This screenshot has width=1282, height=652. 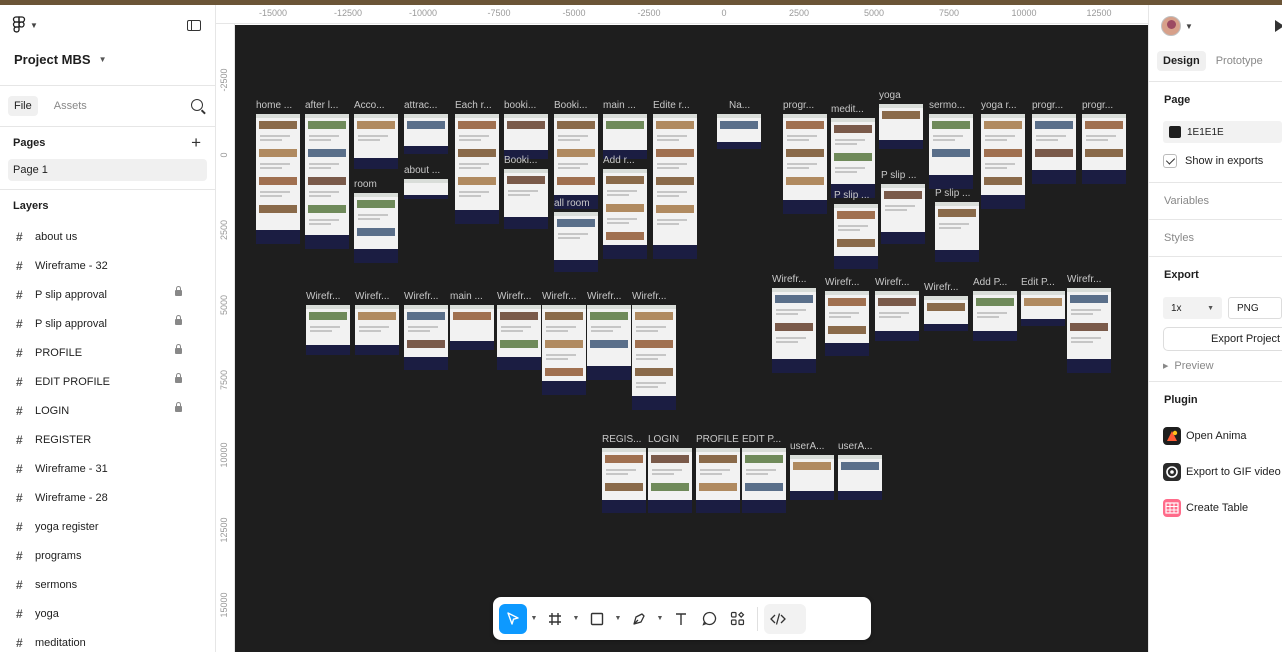 What do you see at coordinates (1255, 308) in the screenshot?
I see `export-format-select: PNG` at bounding box center [1255, 308].